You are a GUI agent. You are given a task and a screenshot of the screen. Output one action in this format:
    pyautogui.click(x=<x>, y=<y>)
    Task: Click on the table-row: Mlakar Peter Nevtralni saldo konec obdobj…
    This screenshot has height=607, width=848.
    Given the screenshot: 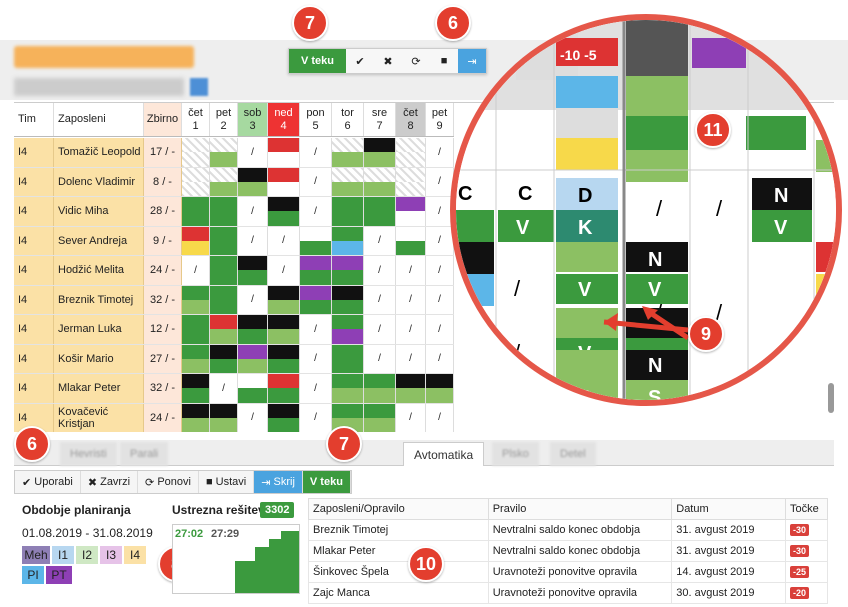 What is the action you would take?
    pyautogui.click(x=568, y=551)
    